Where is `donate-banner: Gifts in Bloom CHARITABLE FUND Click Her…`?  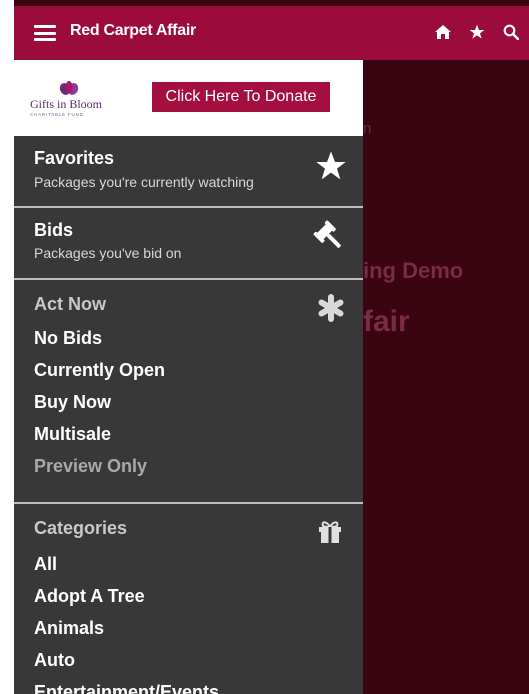
donate-banner: Gifts in Bloom CHARITABLE FUND Click Her… is located at coordinates (188, 98).